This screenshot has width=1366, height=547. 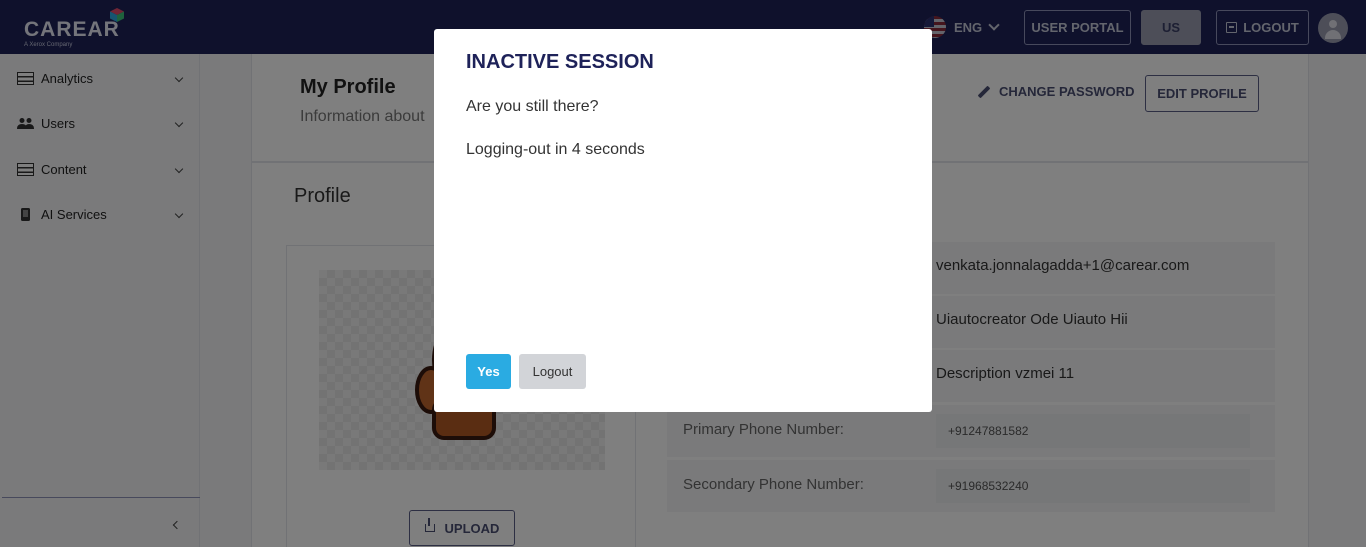 I want to click on dialog-title: INACTIVE SESSION, so click(x=560, y=62).